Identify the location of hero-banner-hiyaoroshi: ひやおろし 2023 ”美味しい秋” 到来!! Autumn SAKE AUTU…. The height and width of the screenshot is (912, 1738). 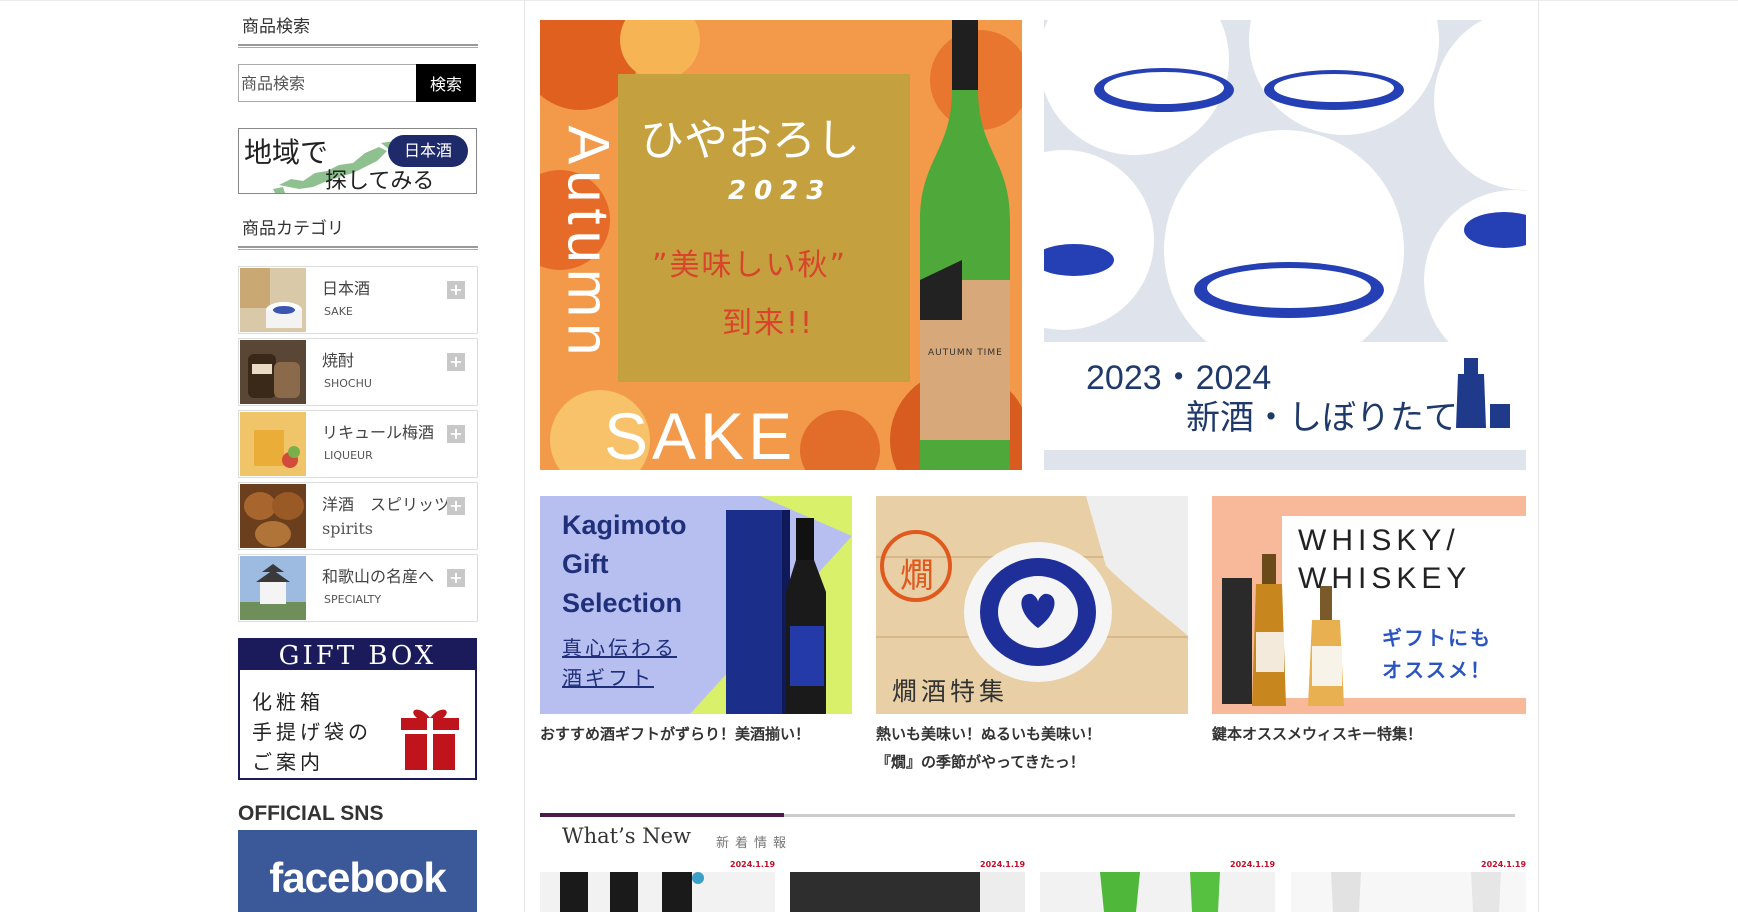
(781, 245).